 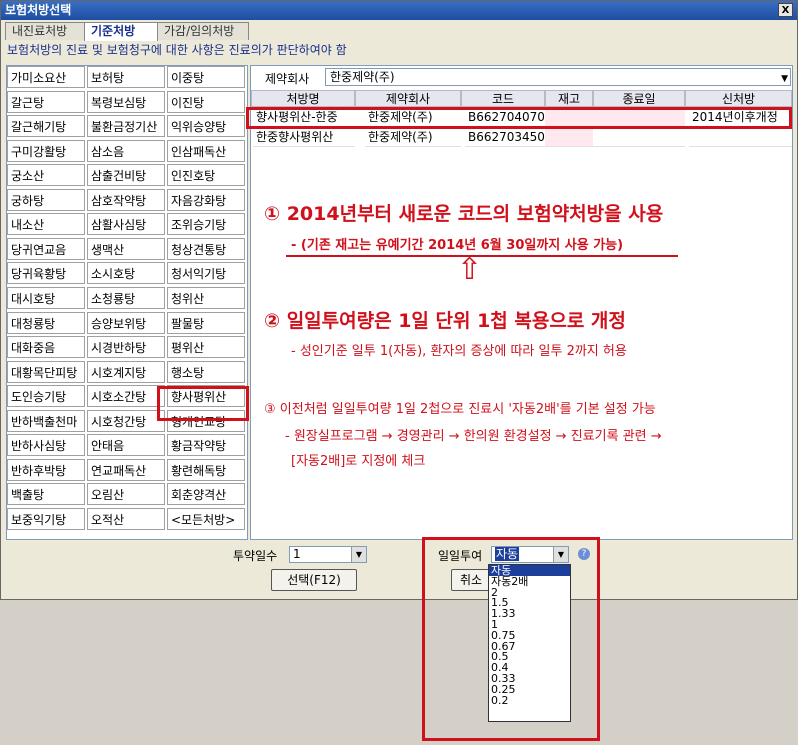 I want to click on annotation-3-detail-2: [자동2배]로 지정에 체크, so click(x=358, y=461).